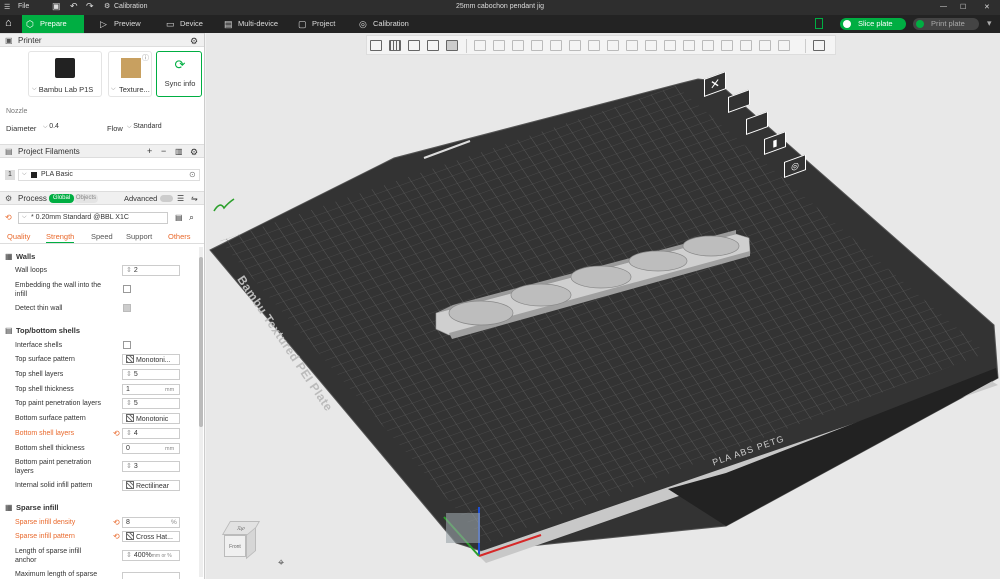  What do you see at coordinates (391, 23) in the screenshot?
I see `tab-label: Calibration` at bounding box center [391, 23].